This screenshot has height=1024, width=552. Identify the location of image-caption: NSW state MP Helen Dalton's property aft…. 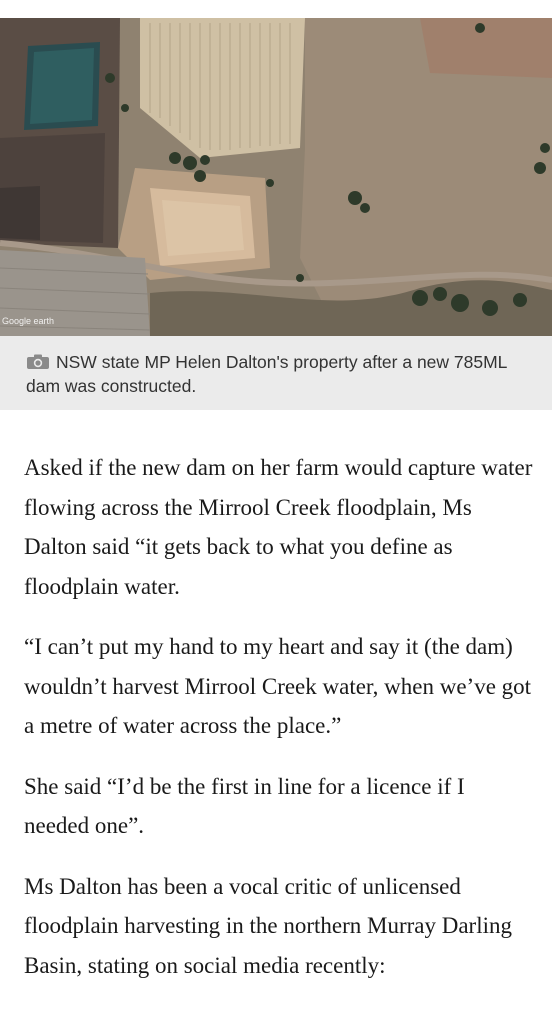
(276, 373).